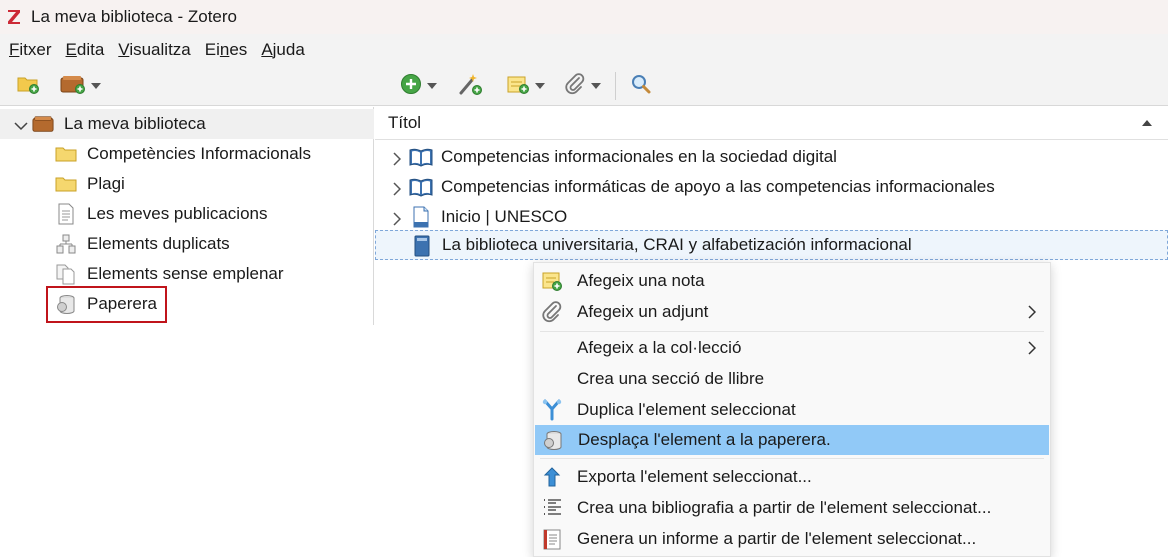  Describe the element at coordinates (96, 86) in the screenshot. I see `new-library-dropdown-icon` at that location.